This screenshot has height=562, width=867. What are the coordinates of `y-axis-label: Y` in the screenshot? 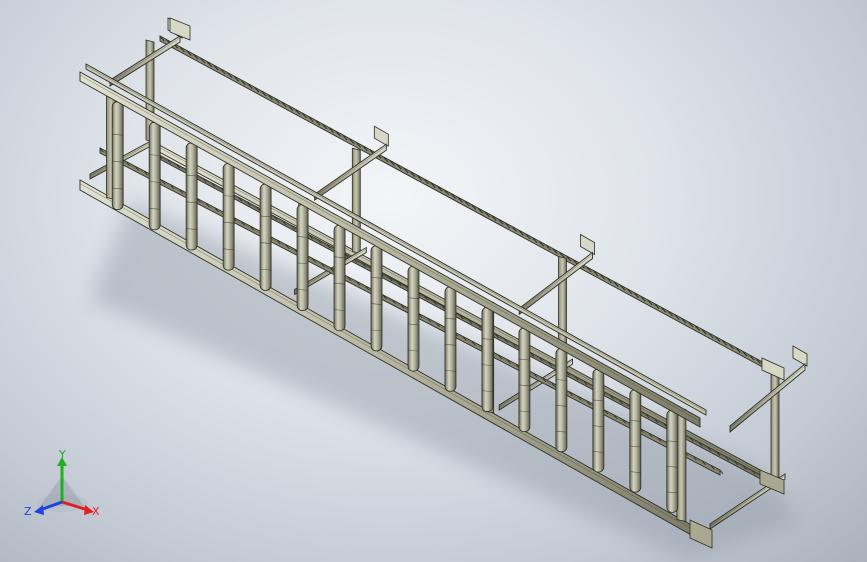 It's located at (62, 454).